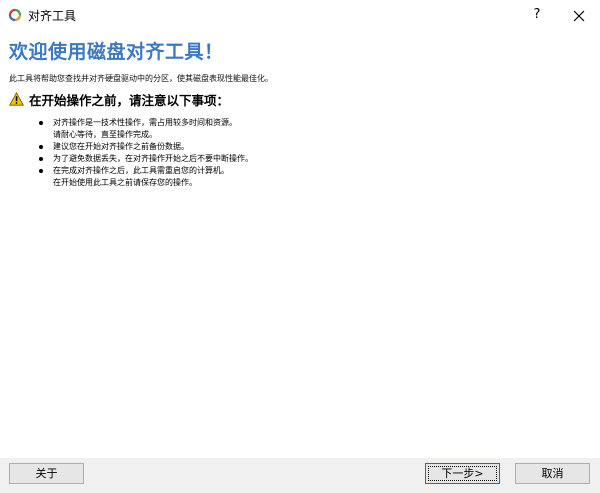 This screenshot has width=600, height=493. Describe the element at coordinates (146, 129) in the screenshot. I see `list-item: 对齐操作是一技术性操作，需占用较多时间和资源。 请耐心等待，直至操作完成。` at that location.